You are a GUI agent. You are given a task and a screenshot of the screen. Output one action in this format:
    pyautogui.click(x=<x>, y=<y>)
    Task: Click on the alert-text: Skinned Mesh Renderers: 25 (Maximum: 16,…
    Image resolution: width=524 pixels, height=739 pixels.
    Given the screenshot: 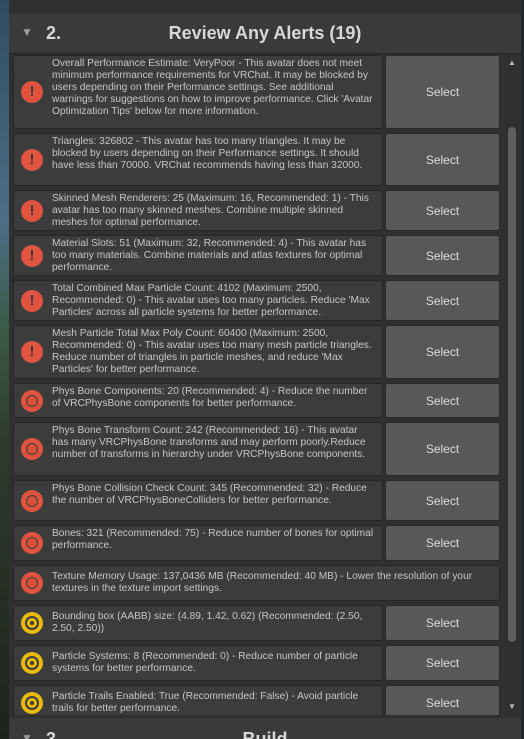 What is the action you would take?
    pyautogui.click(x=210, y=210)
    